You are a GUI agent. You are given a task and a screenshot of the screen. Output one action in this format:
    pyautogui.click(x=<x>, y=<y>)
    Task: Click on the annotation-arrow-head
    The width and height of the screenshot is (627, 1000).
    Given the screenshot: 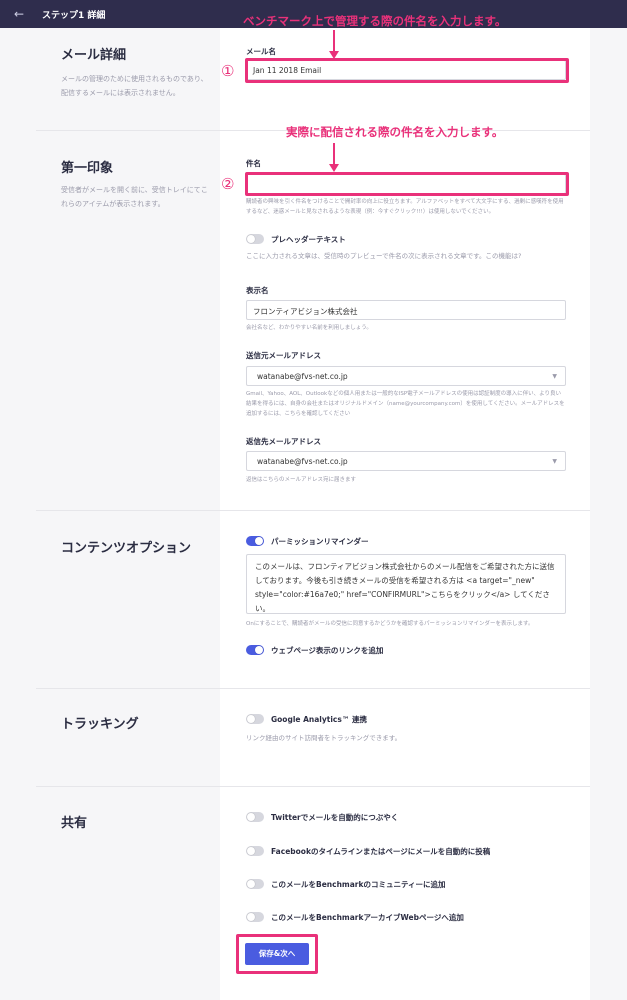 What is the action you would take?
    pyautogui.click(x=334, y=168)
    